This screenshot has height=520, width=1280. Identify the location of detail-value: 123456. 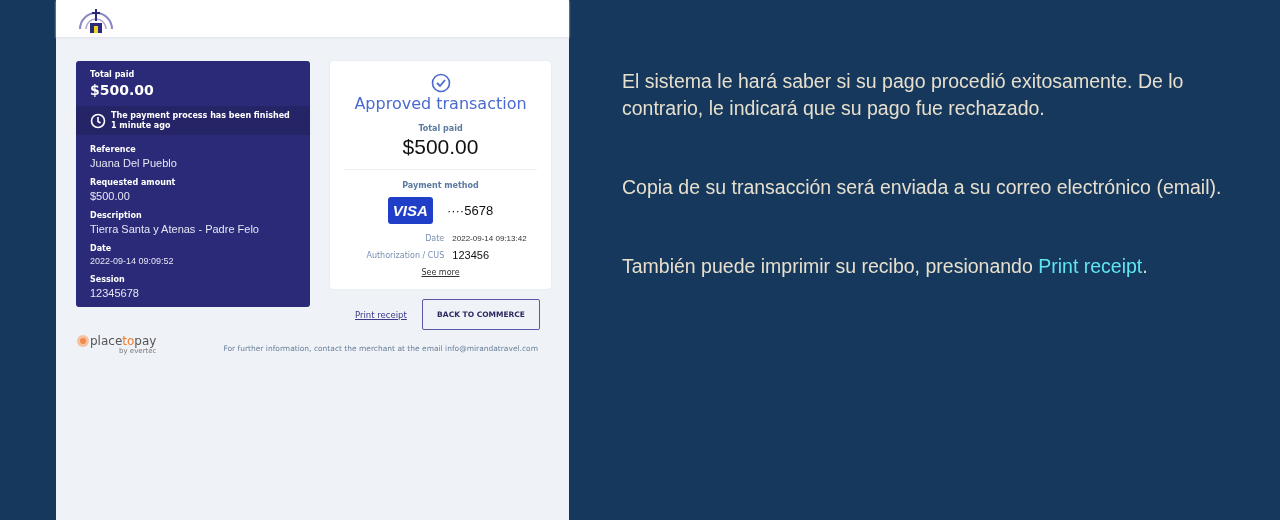
(471, 255).